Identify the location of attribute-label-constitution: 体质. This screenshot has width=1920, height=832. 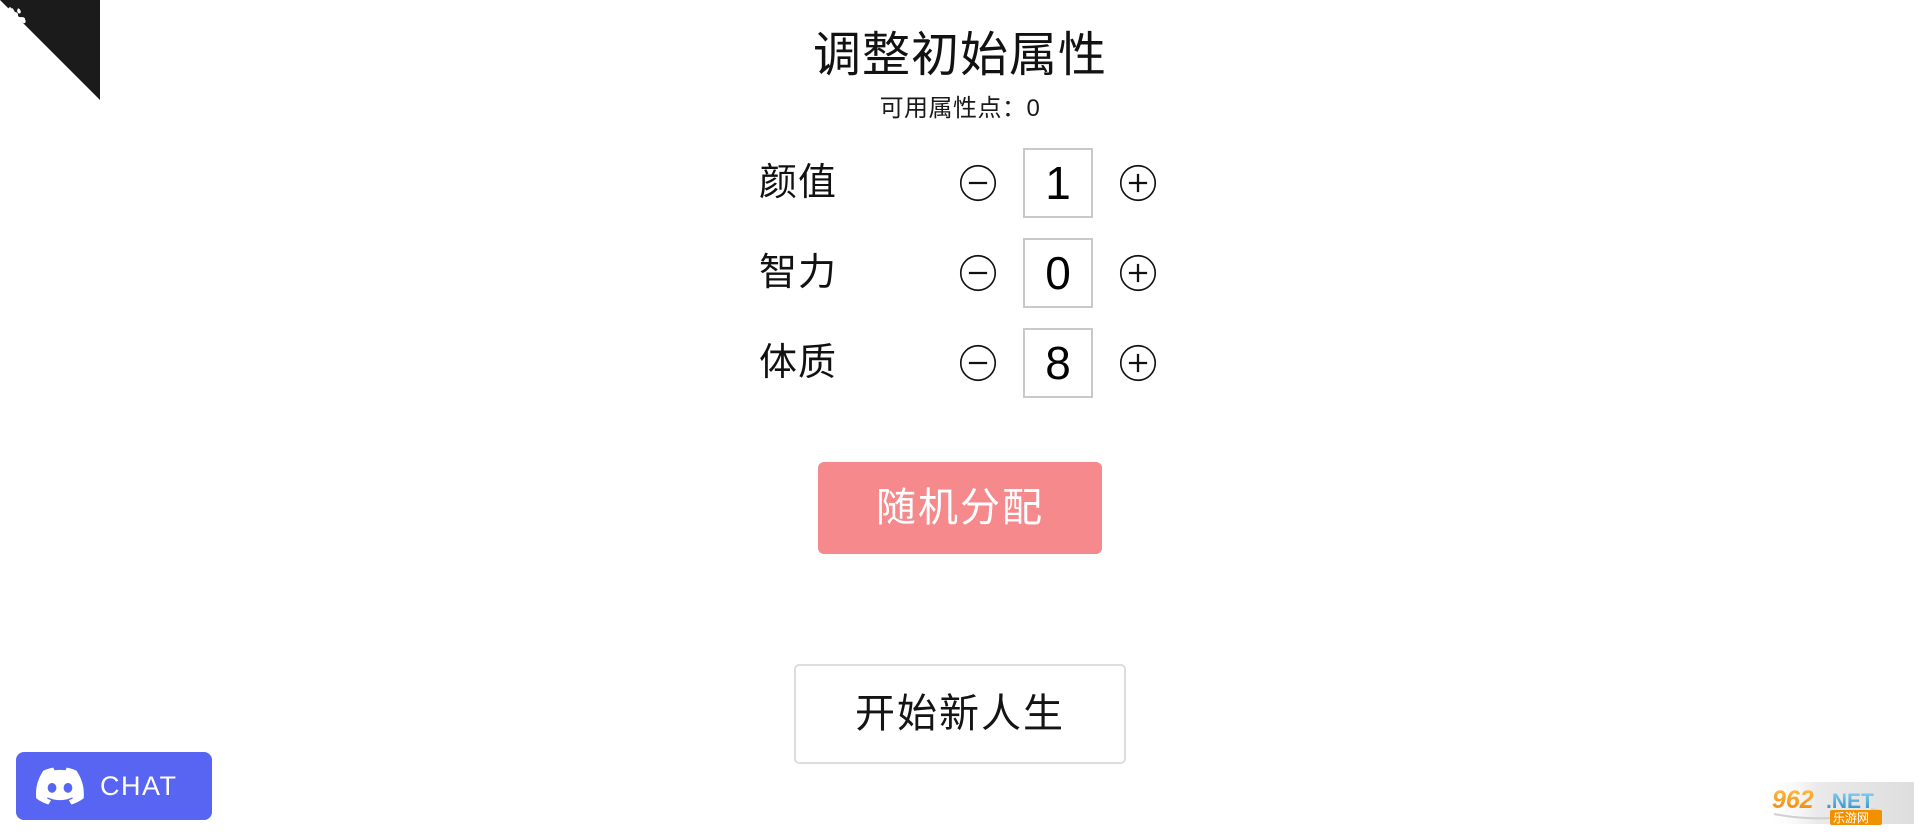
(798, 362).